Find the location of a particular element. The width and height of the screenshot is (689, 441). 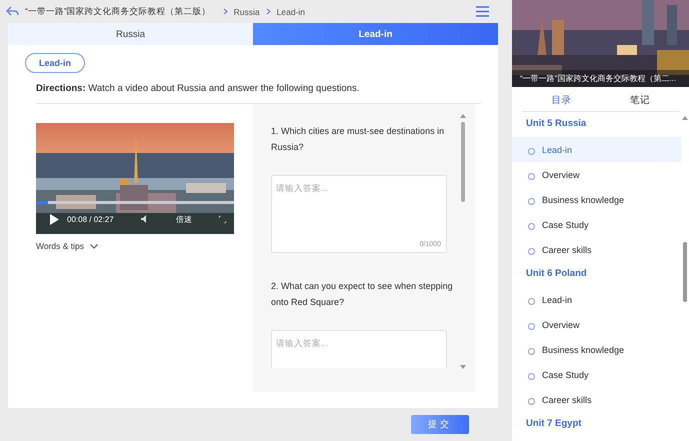

question-text: 2. What can you expect to see when stepping onto Red Square? is located at coordinates (362, 294).